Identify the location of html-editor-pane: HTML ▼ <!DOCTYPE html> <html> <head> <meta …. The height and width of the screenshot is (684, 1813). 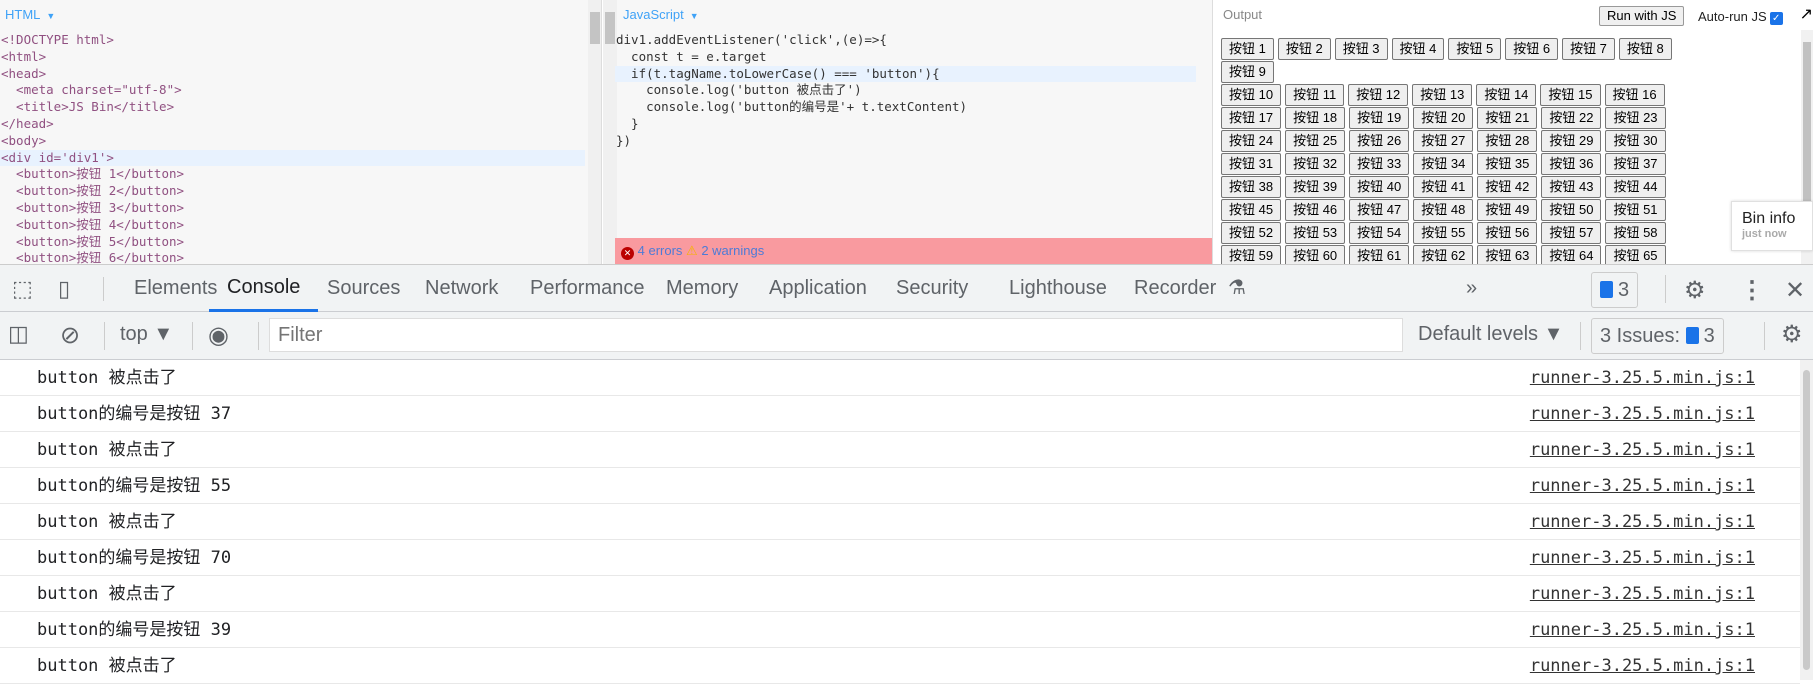
(301, 132).